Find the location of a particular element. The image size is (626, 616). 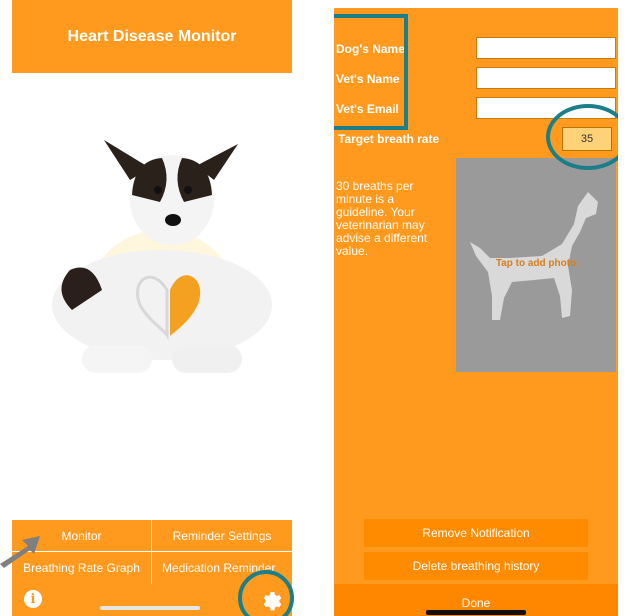

annotation-rectangle-fields is located at coordinates (371, 72).